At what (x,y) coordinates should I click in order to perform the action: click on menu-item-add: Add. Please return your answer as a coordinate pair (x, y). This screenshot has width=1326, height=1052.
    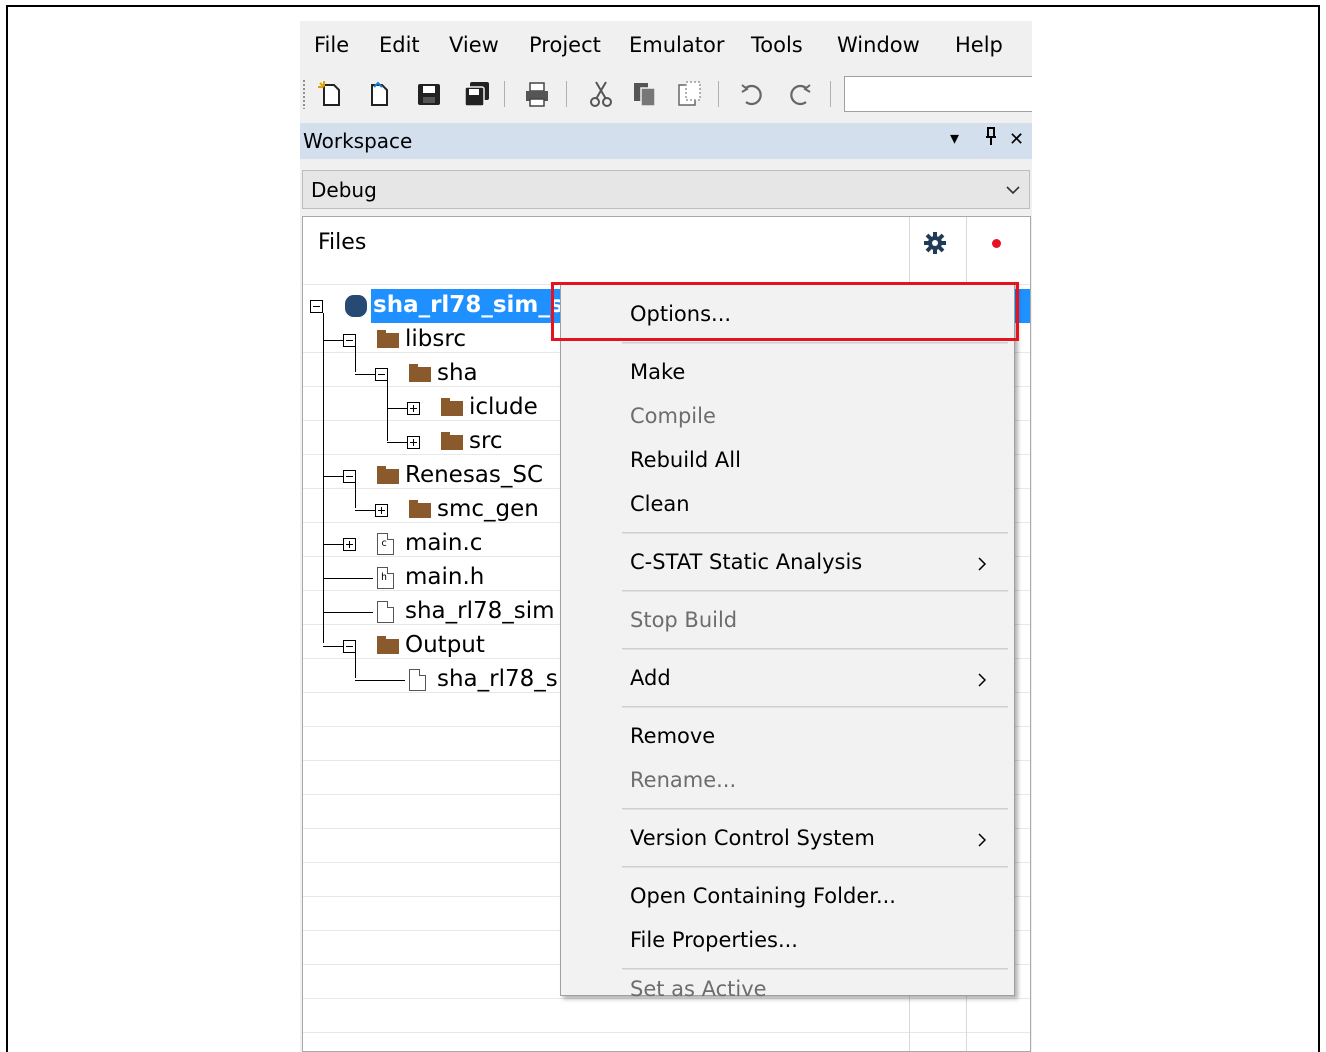
    Looking at the image, I should click on (787, 679).